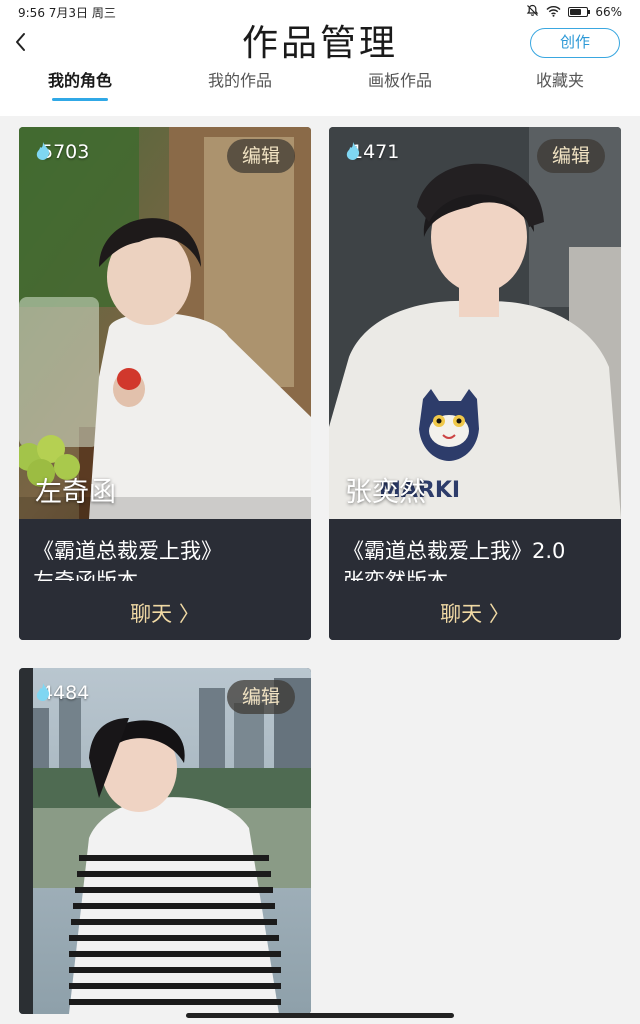  I want to click on status-bar: 9:56 7月3日 周三 66%, so click(320, 12).